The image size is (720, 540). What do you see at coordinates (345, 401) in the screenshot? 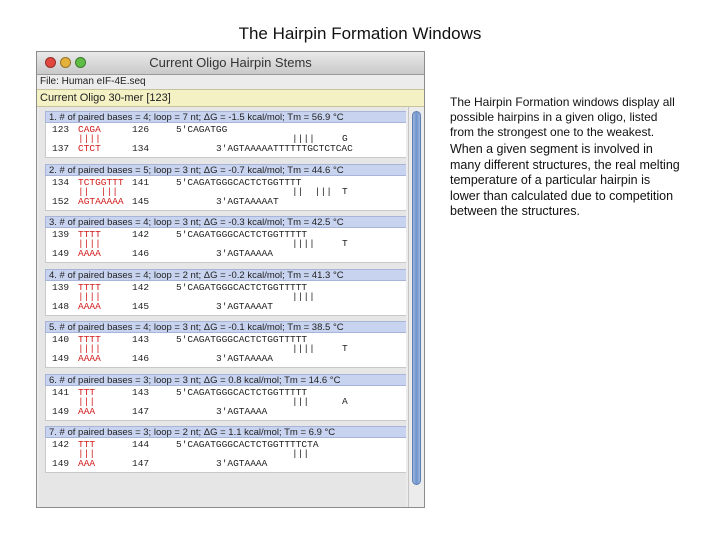
I see `loop-nucleotide: A` at bounding box center [345, 401].